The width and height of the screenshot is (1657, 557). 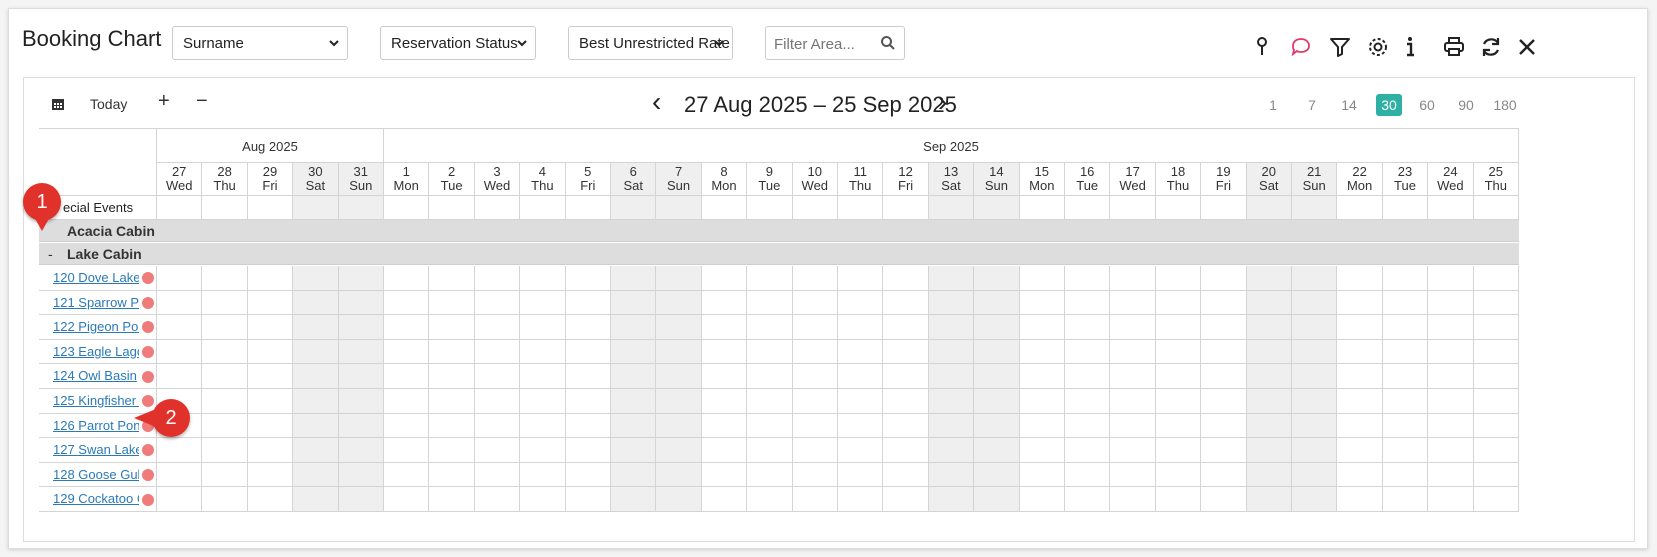 What do you see at coordinates (779, 231) in the screenshot?
I see `room-group-row: Acacia Cabin` at bounding box center [779, 231].